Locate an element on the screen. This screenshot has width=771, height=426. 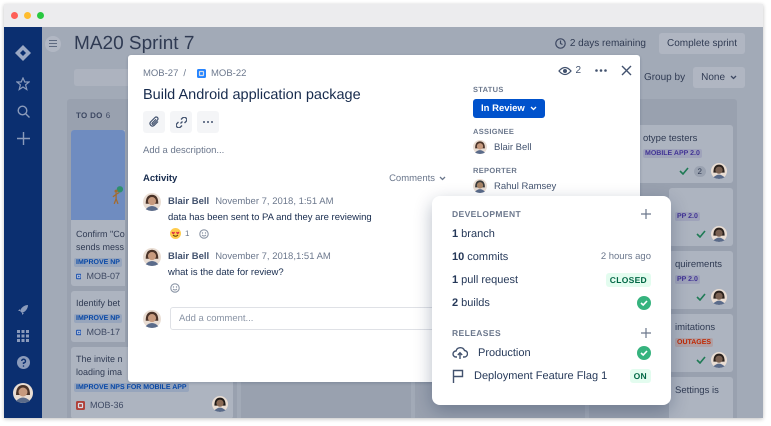
emoji-icon is located at coordinates (175, 233).